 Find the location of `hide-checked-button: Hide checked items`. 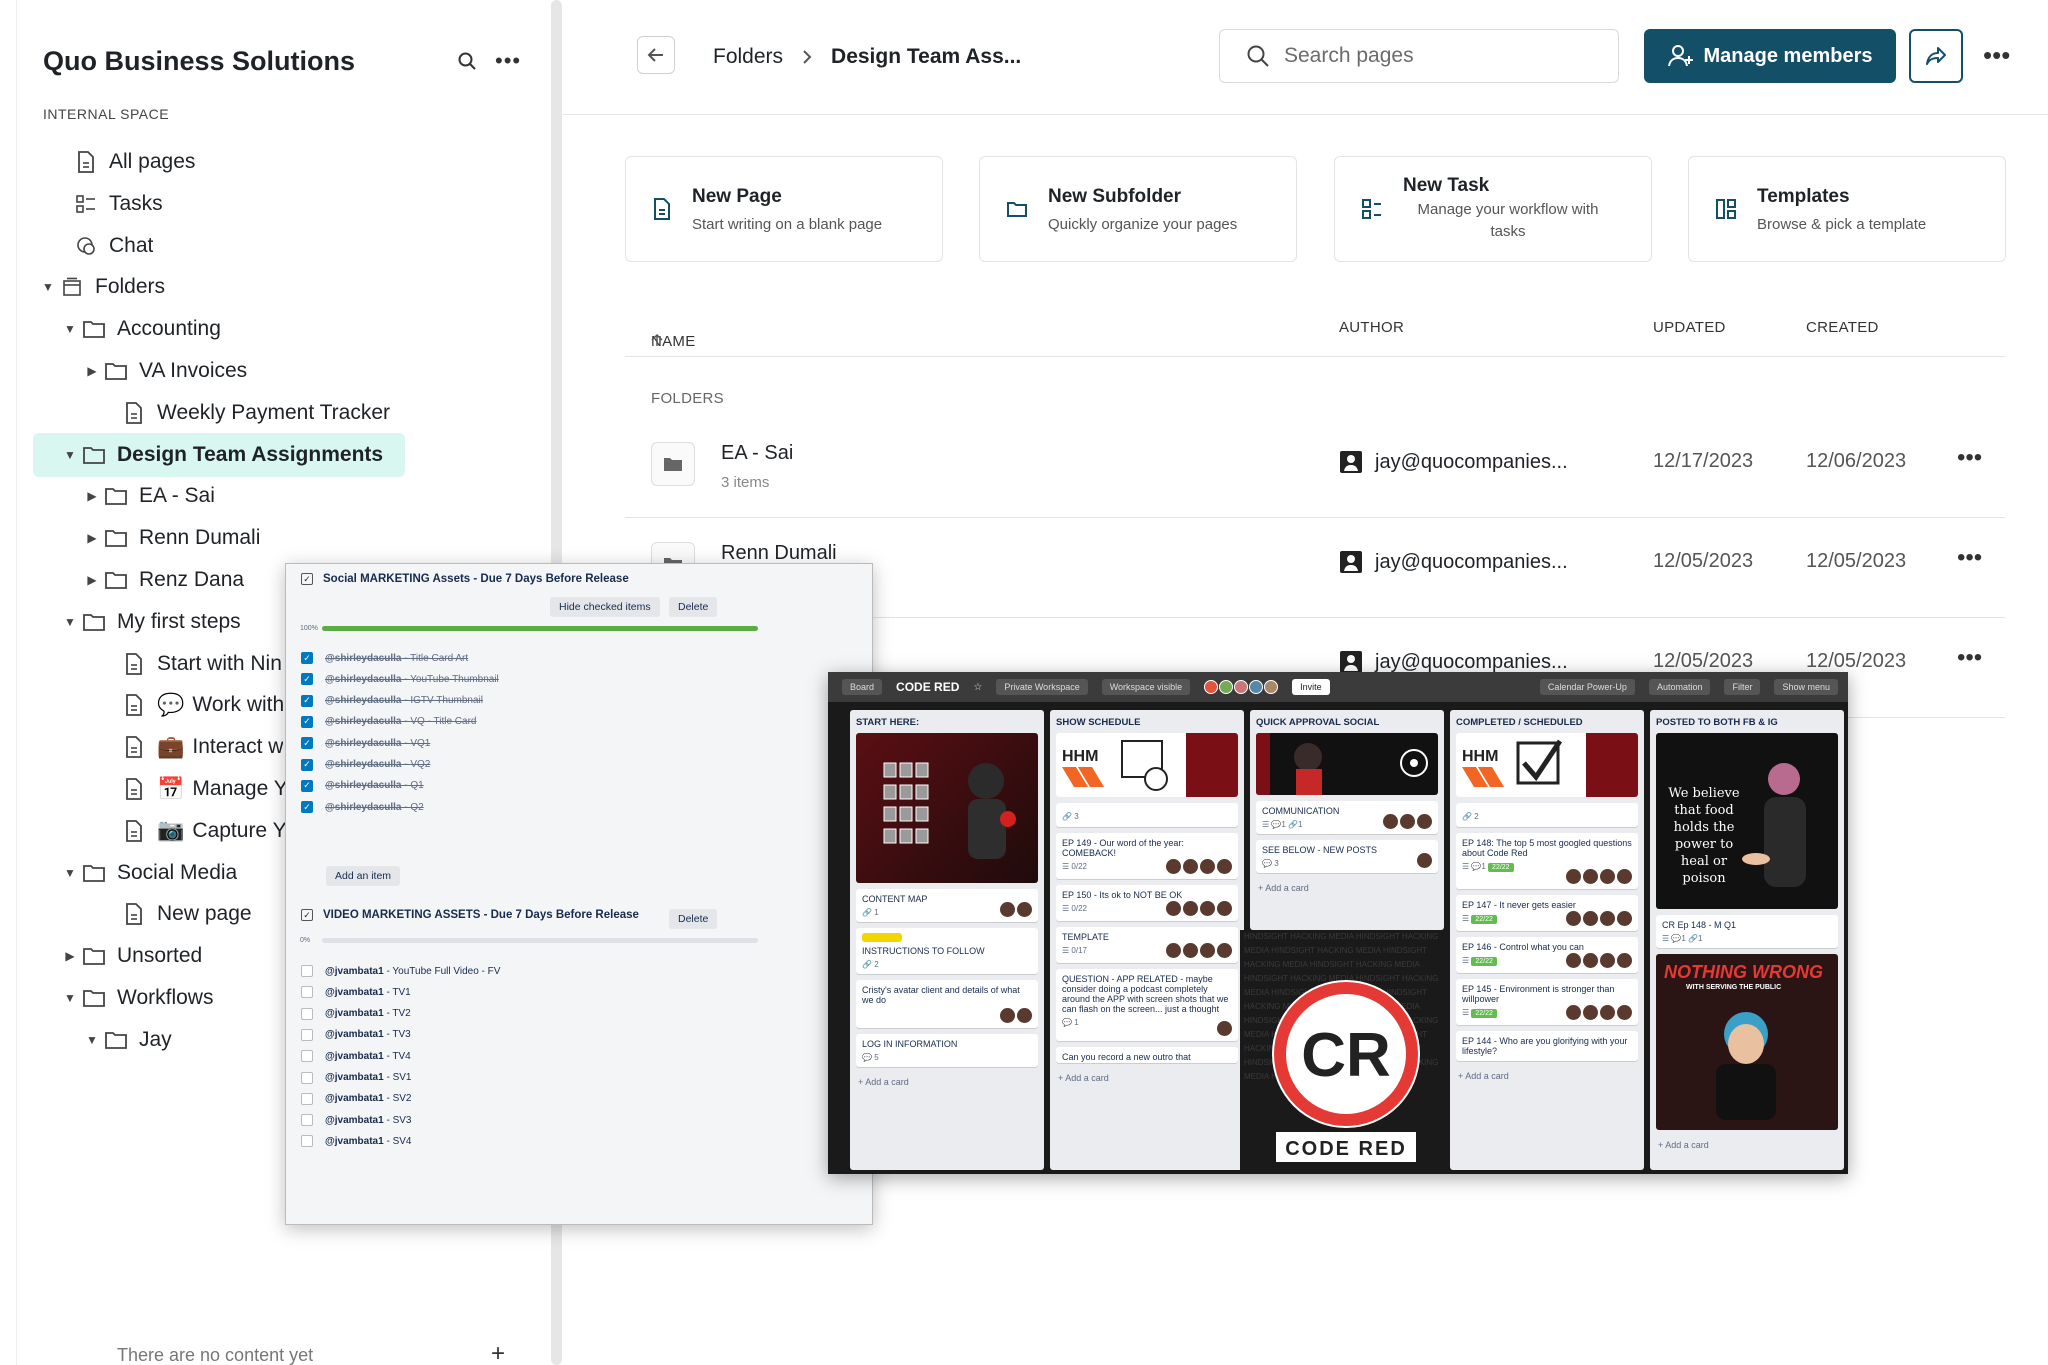

hide-checked-button: Hide checked items is located at coordinates (605, 607).